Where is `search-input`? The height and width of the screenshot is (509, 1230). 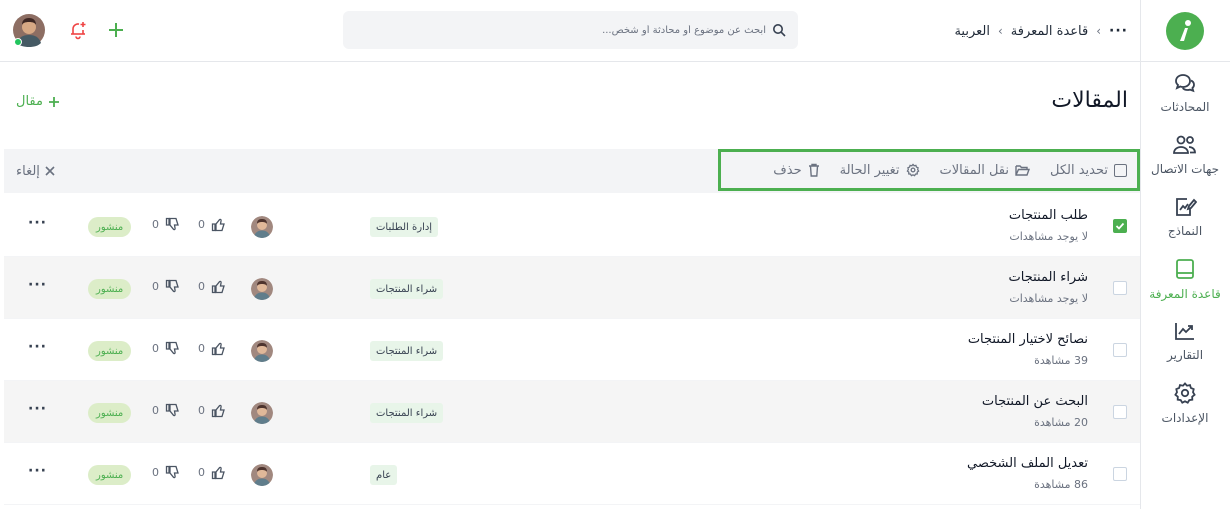 search-input is located at coordinates (556, 30).